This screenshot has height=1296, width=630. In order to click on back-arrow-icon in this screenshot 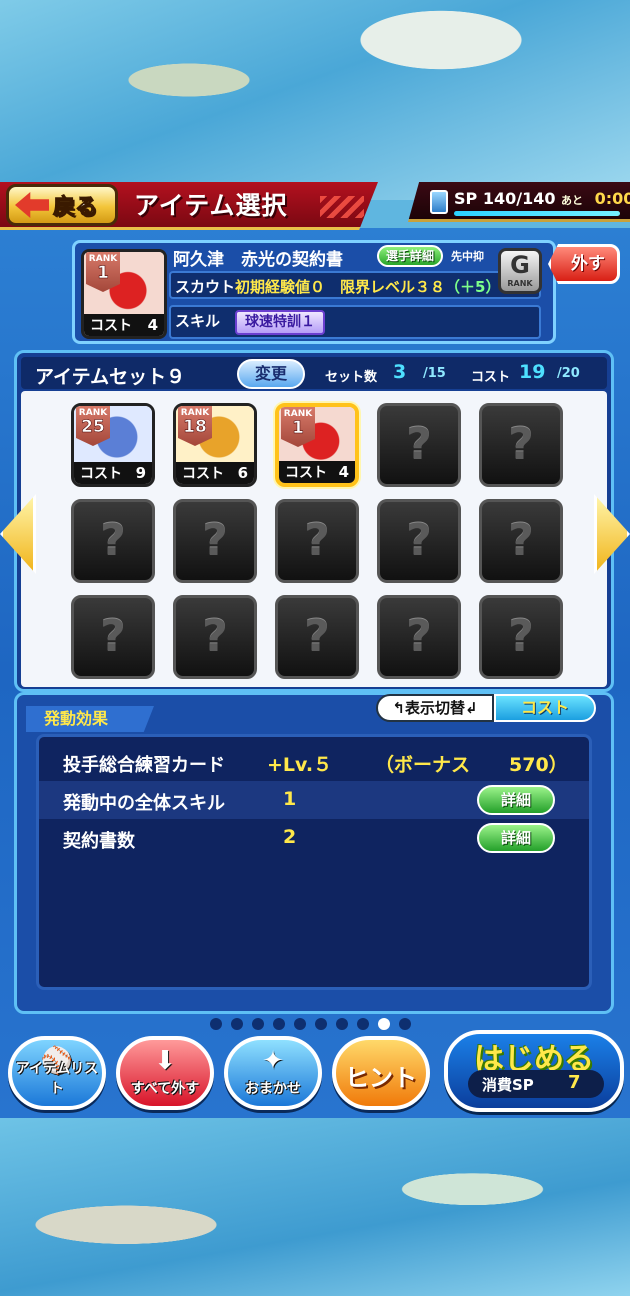, I will do `click(32, 205)`.